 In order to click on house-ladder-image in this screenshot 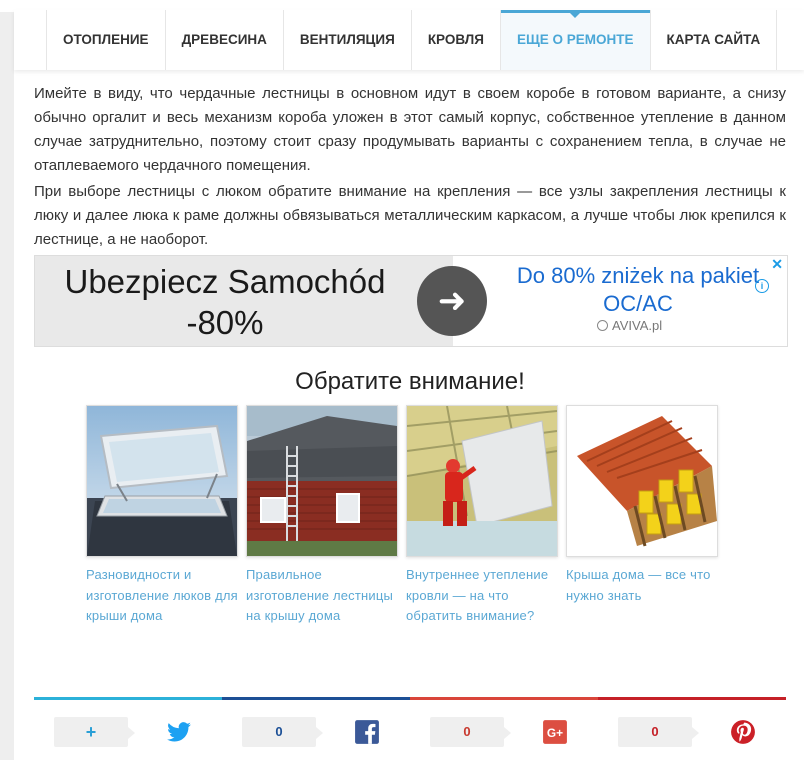, I will do `click(322, 481)`.